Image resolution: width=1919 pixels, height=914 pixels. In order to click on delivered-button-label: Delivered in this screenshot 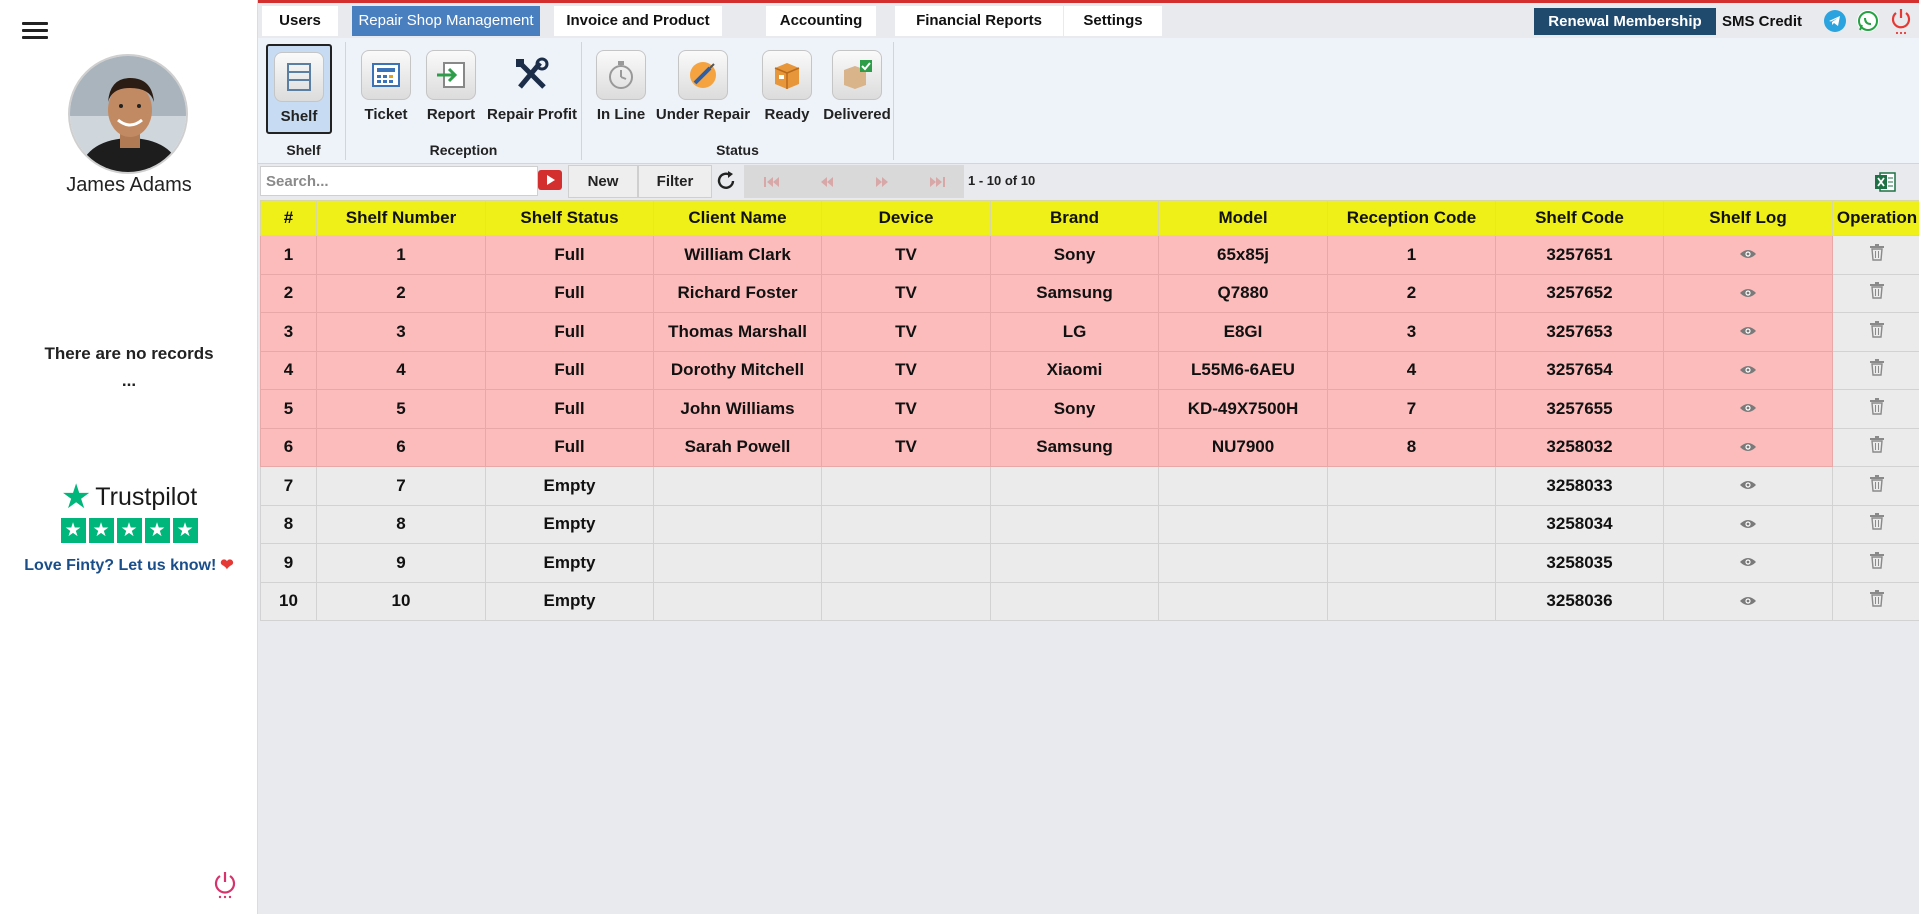, I will do `click(857, 114)`.